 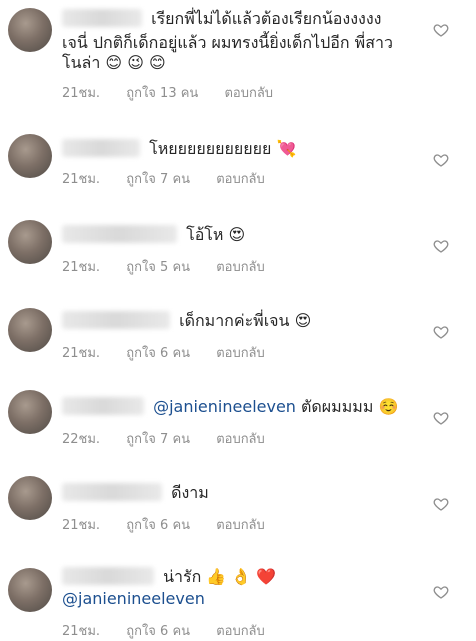 I want to click on like-count: ถูกใจ 13 คน, so click(x=162, y=93).